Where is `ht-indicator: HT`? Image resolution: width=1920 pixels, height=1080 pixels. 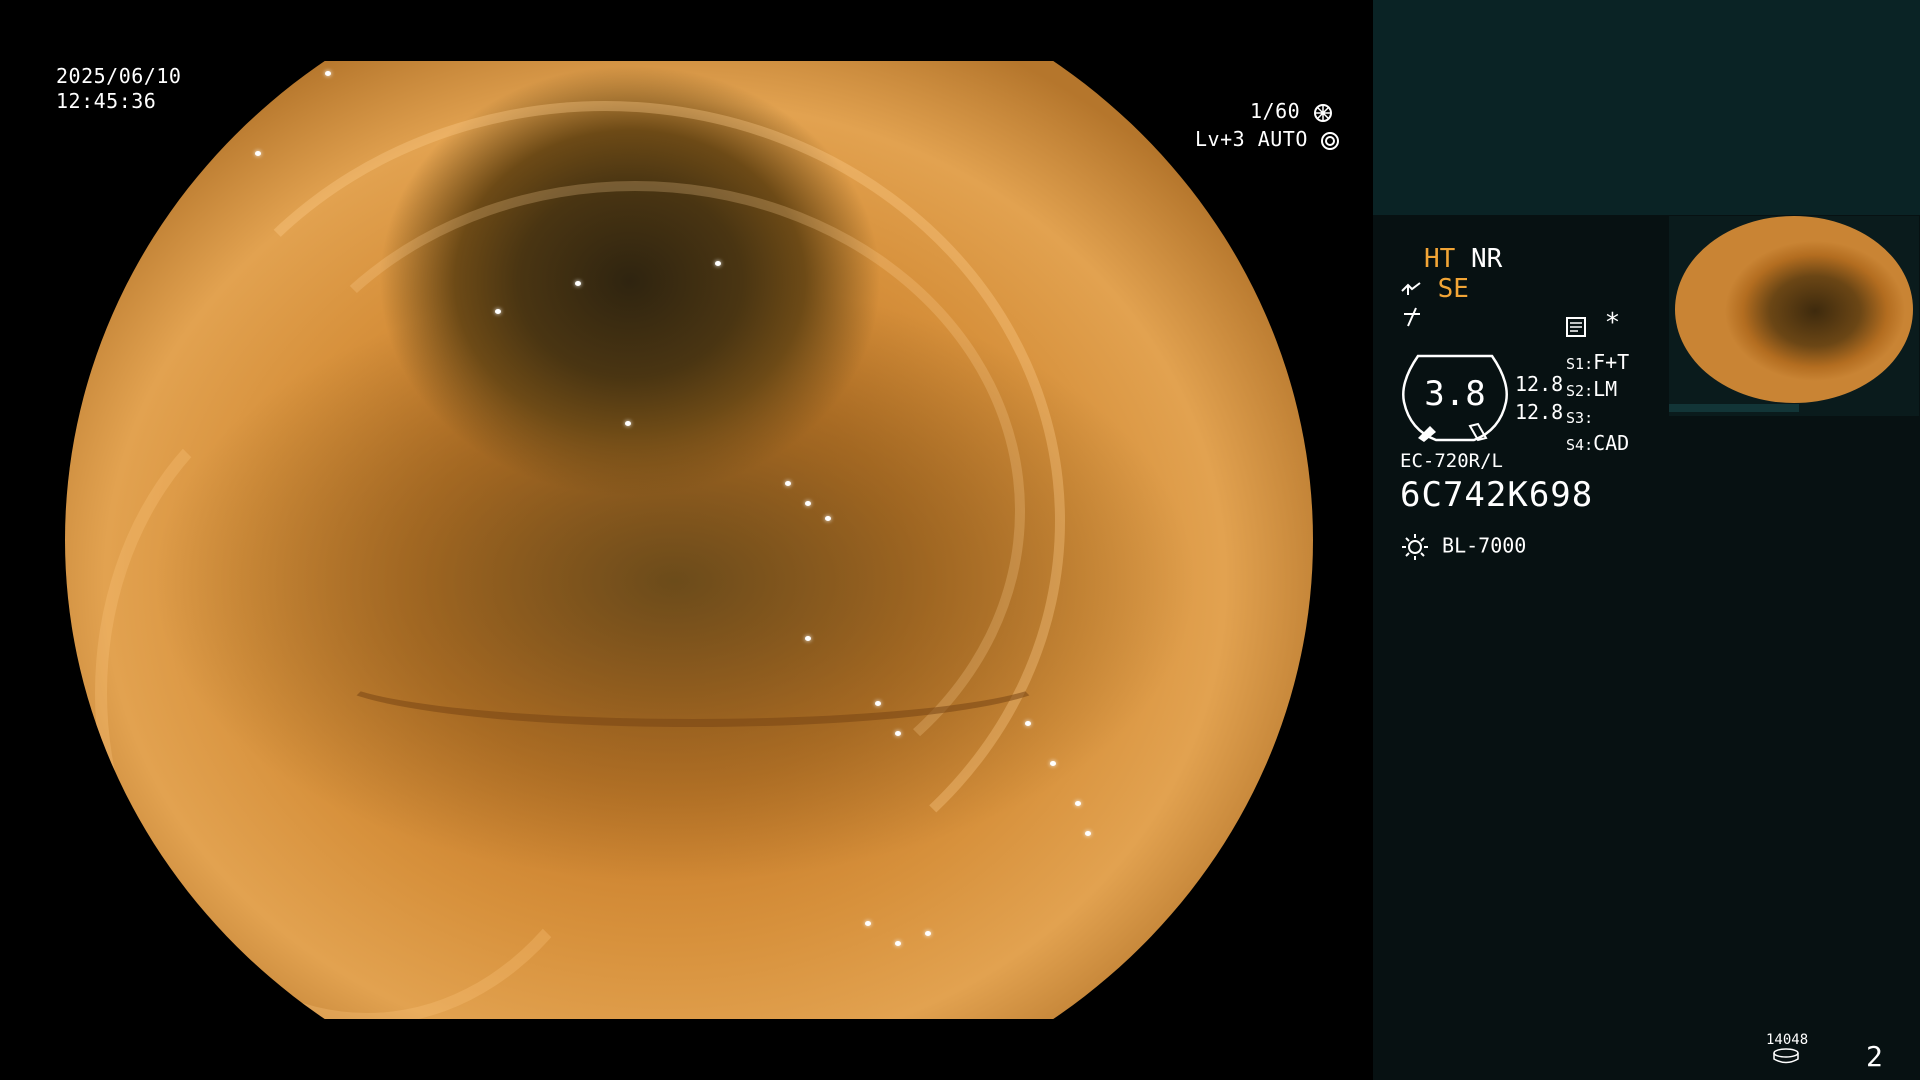
ht-indicator: HT is located at coordinates (1440, 259).